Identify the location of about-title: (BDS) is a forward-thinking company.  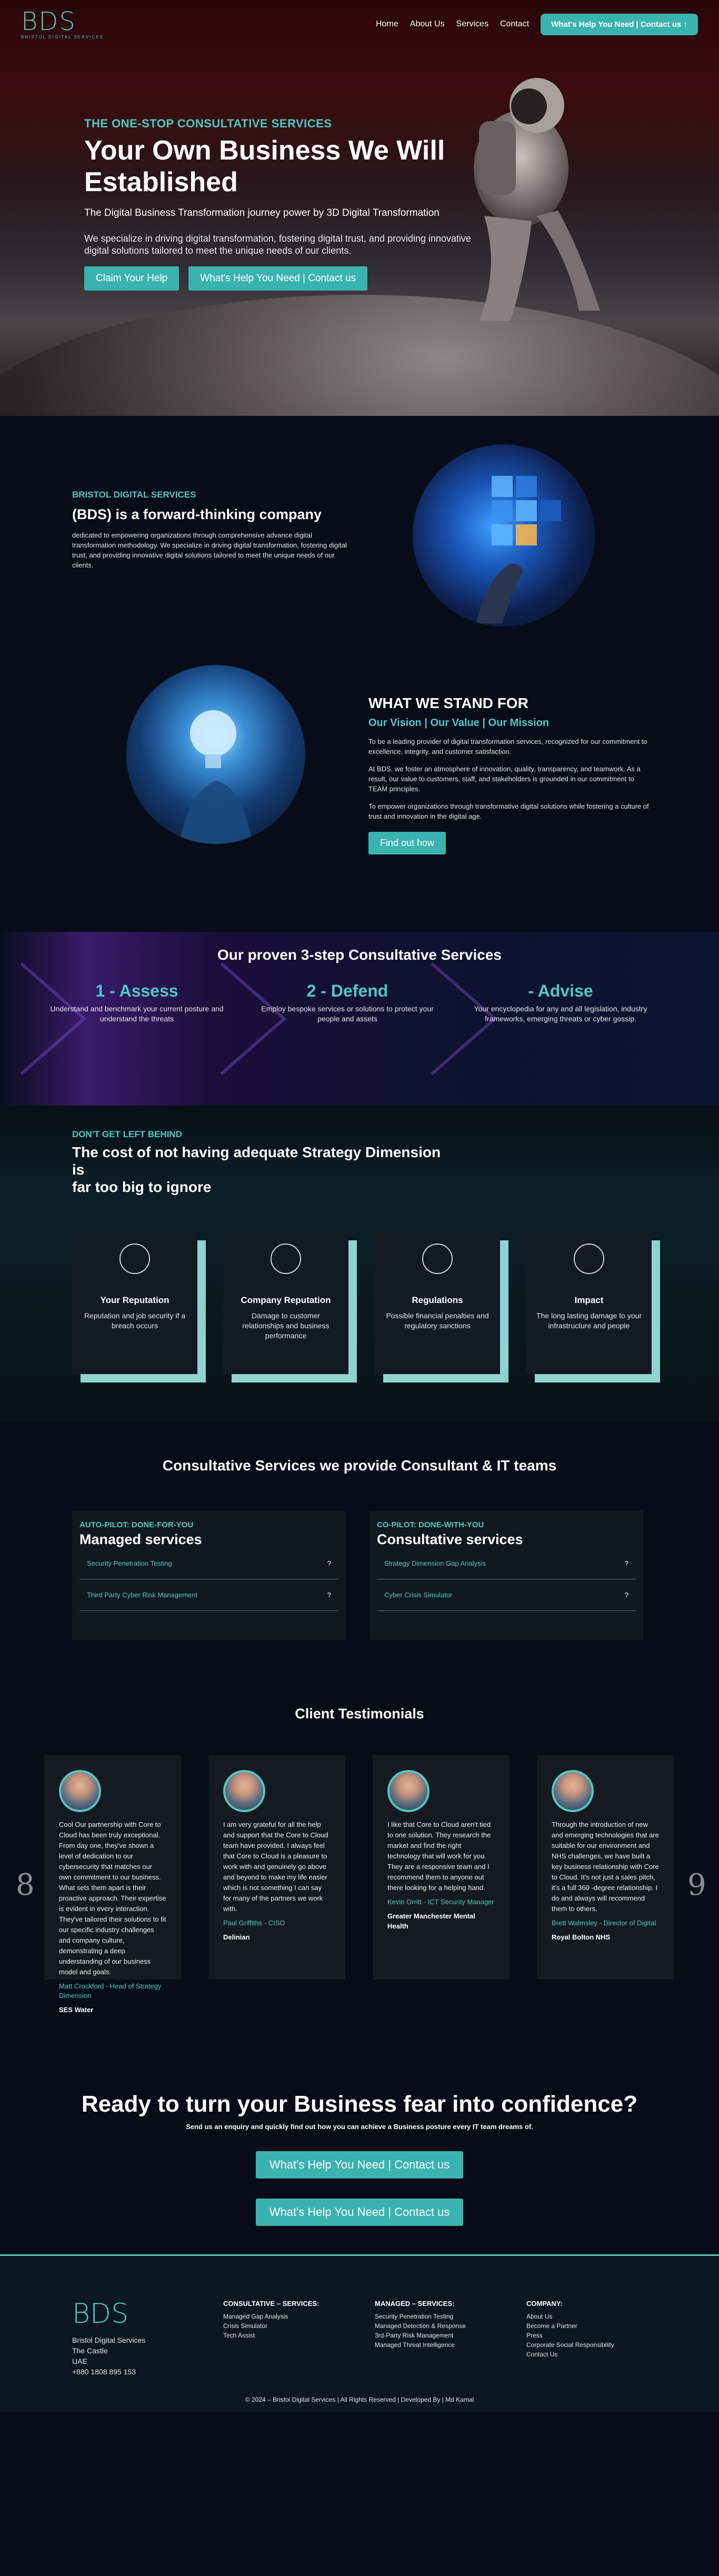
(197, 514).